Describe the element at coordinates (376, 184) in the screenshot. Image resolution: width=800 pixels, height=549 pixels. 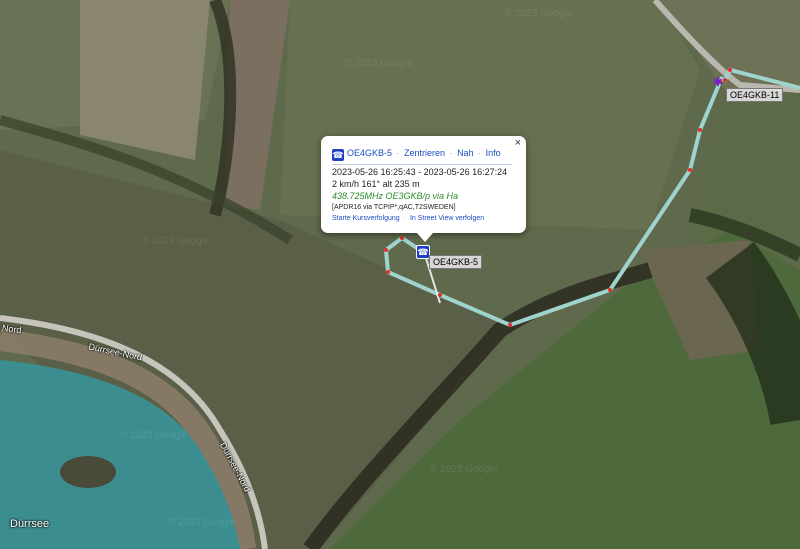
I see `motion-text: 2 km/h 161° alt 235 m` at that location.